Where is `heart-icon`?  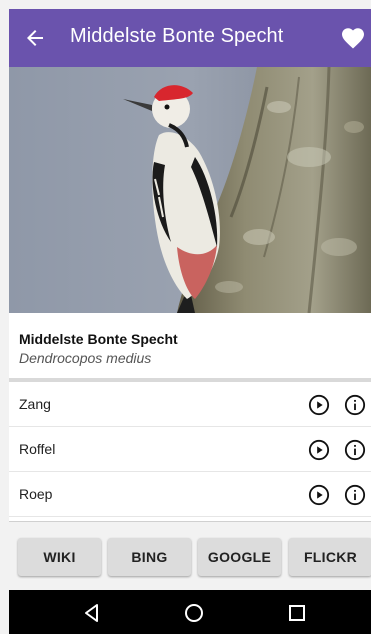 heart-icon is located at coordinates (353, 38).